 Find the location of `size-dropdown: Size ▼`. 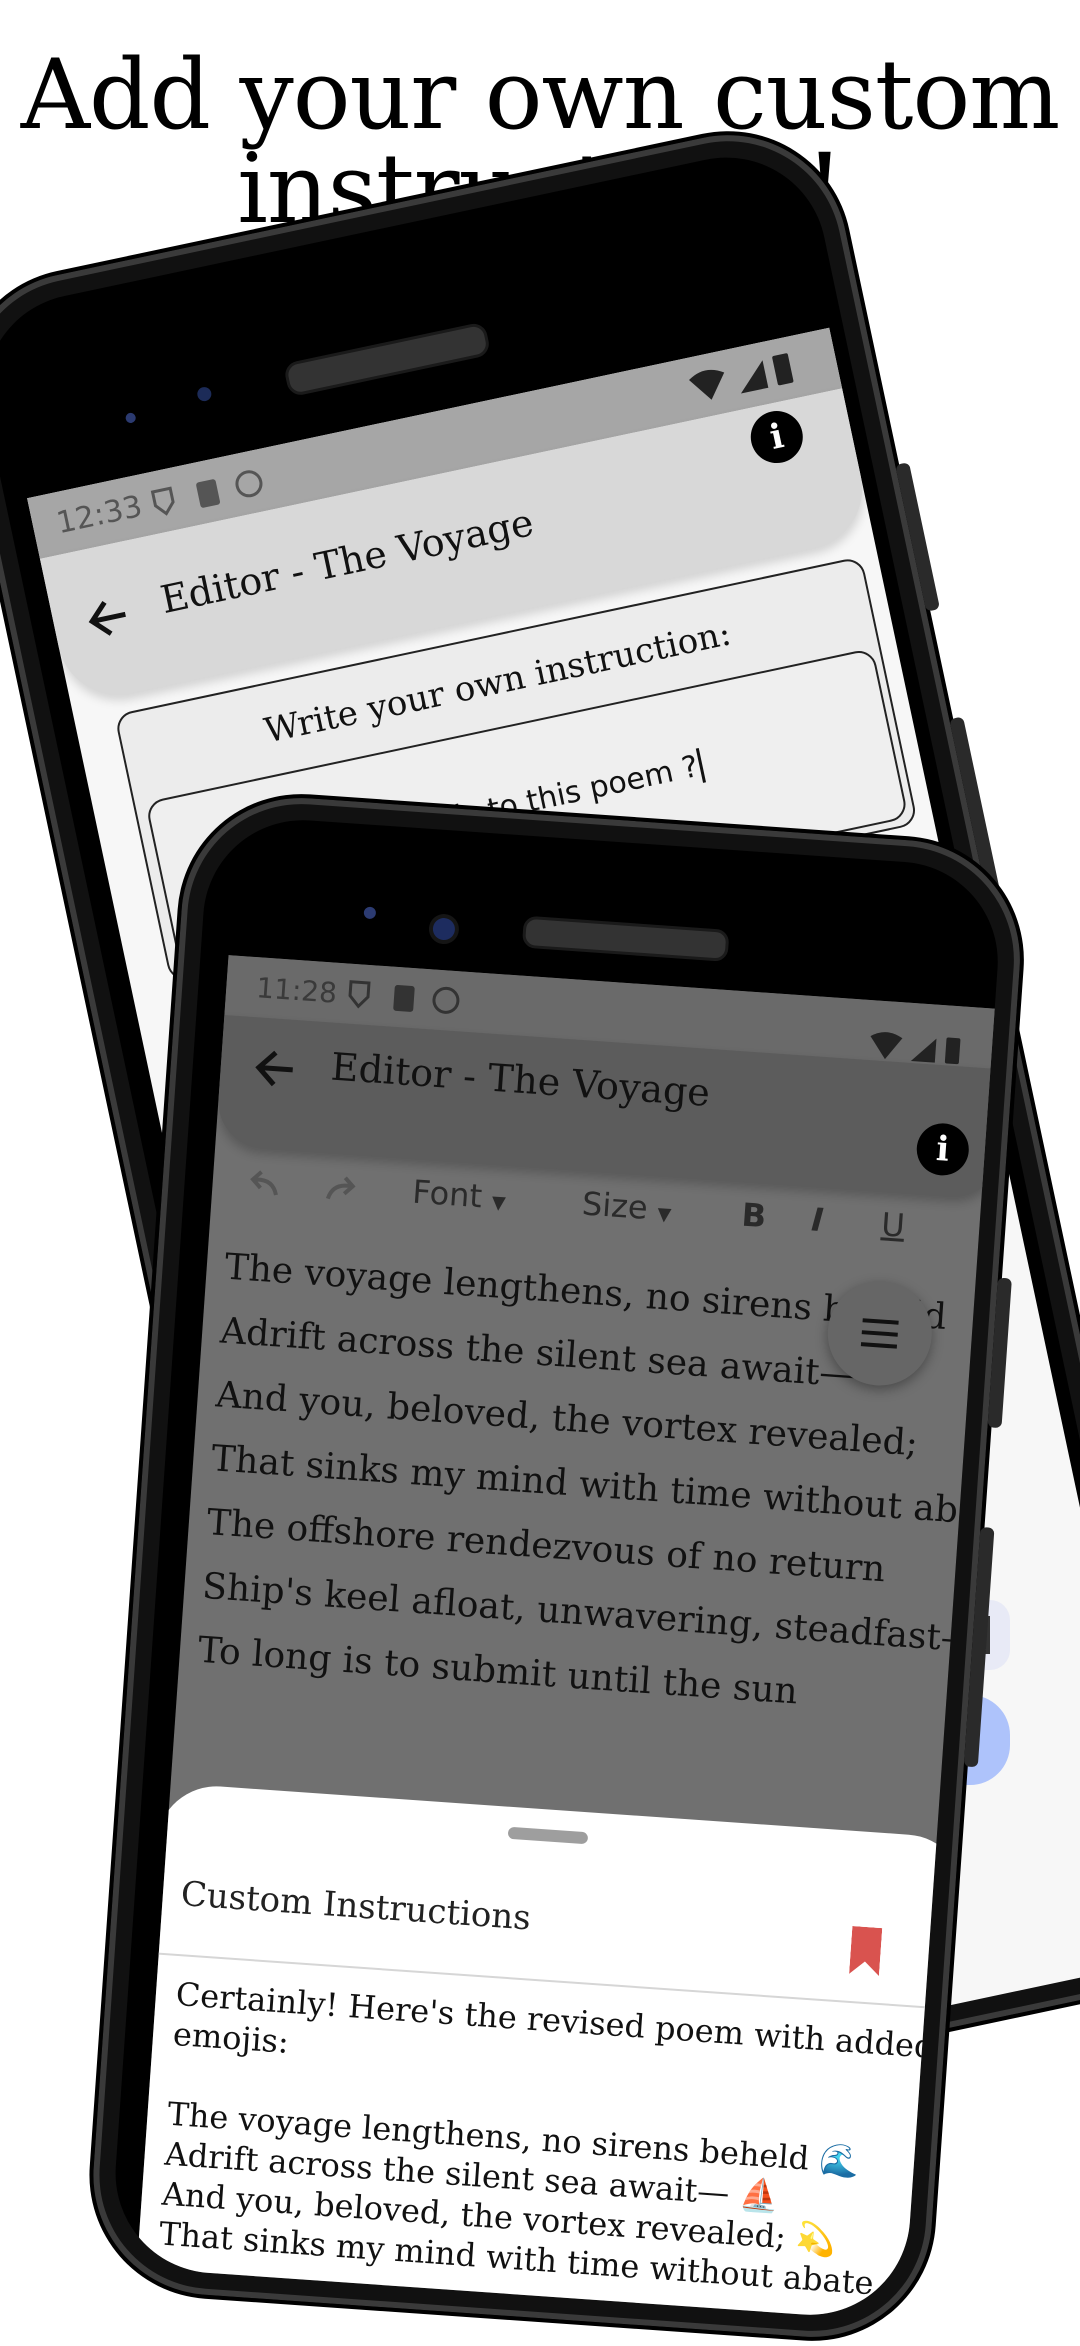

size-dropdown: Size ▼ is located at coordinates (627, 1206).